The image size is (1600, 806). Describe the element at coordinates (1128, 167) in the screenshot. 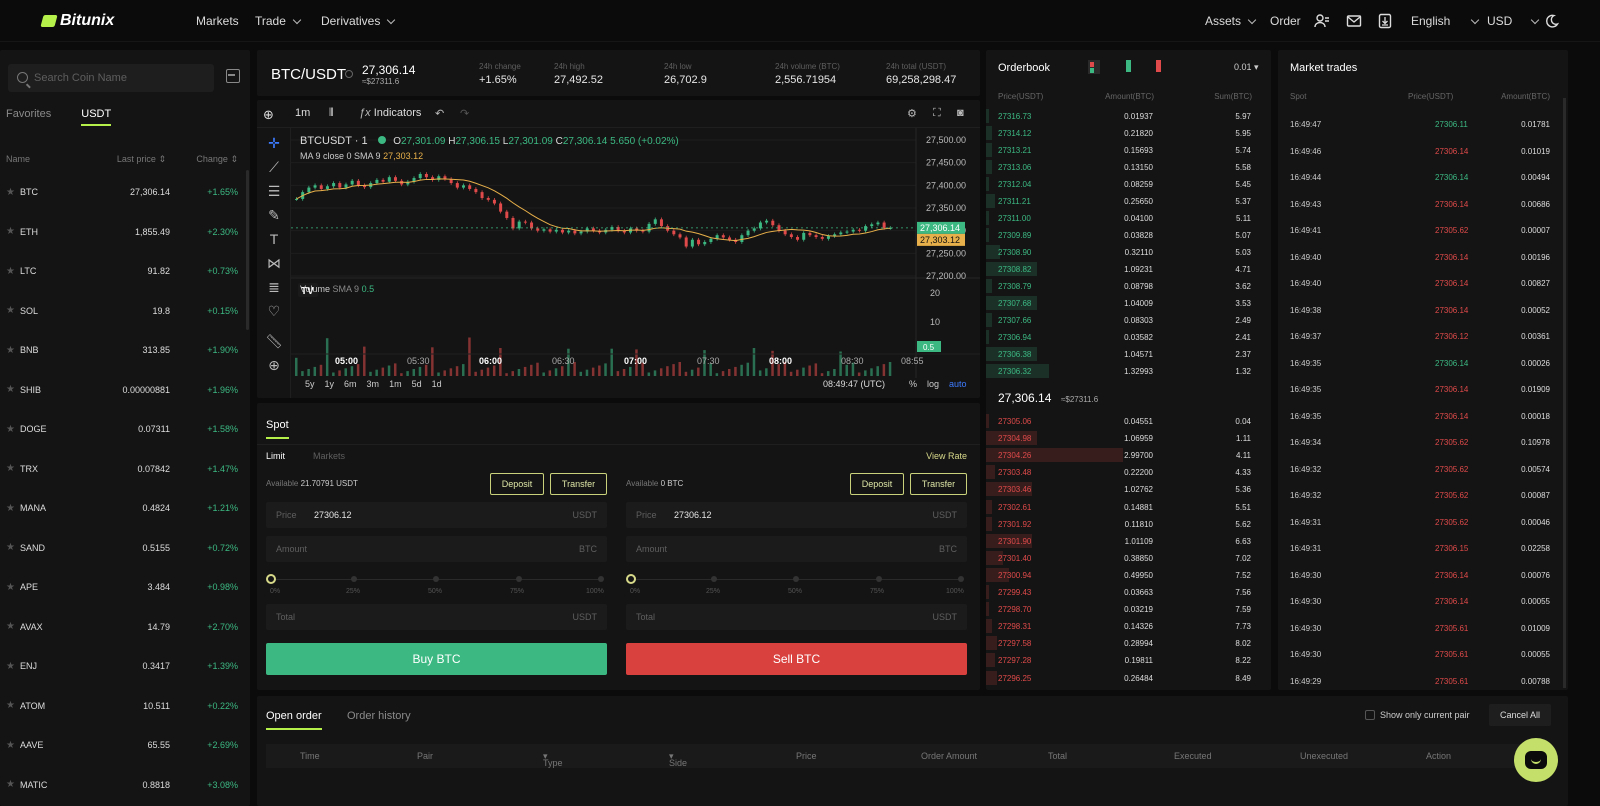

I see `orderbook-ask-row: 27313.06 0.13150 5.58` at that location.